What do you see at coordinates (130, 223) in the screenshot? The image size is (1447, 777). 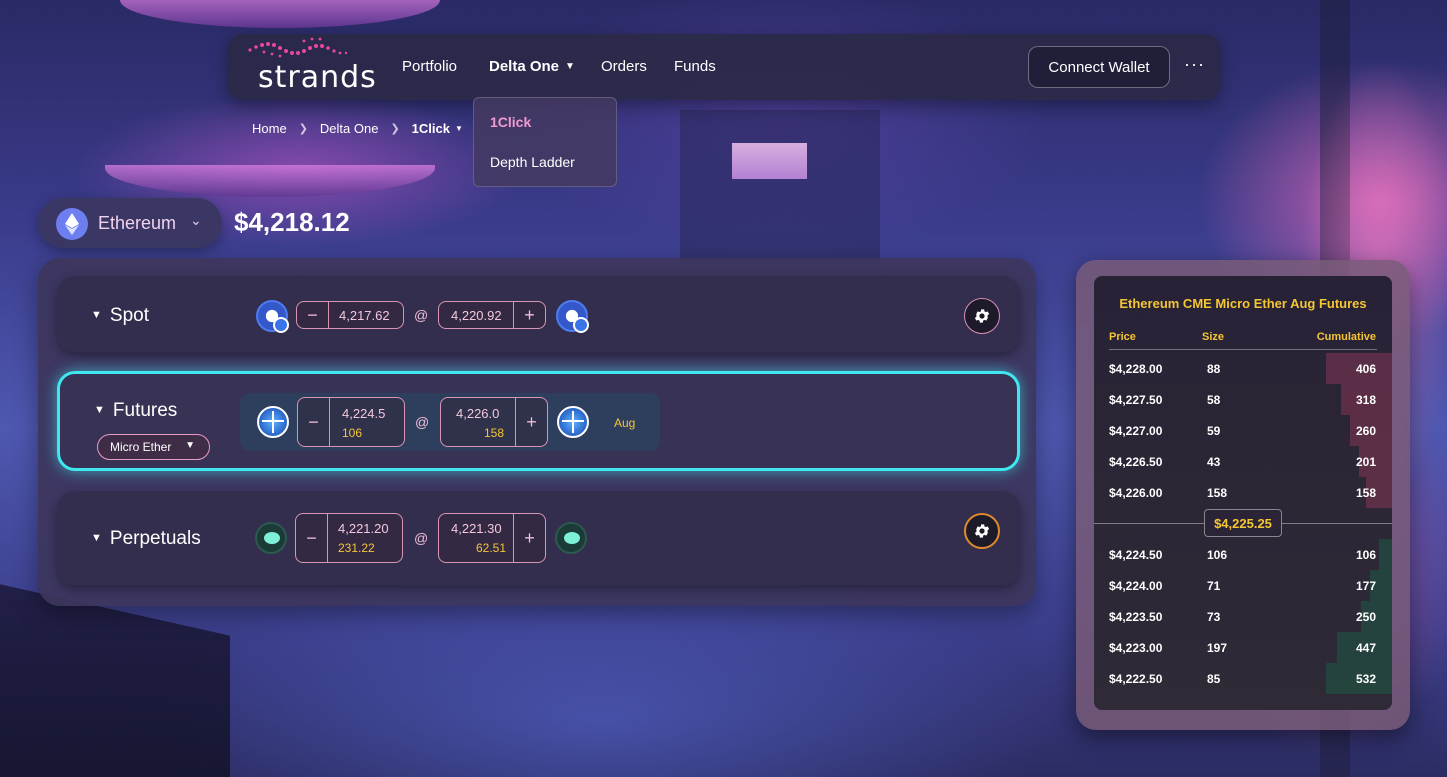 I see `asset-selector: Ethereum ⌄` at bounding box center [130, 223].